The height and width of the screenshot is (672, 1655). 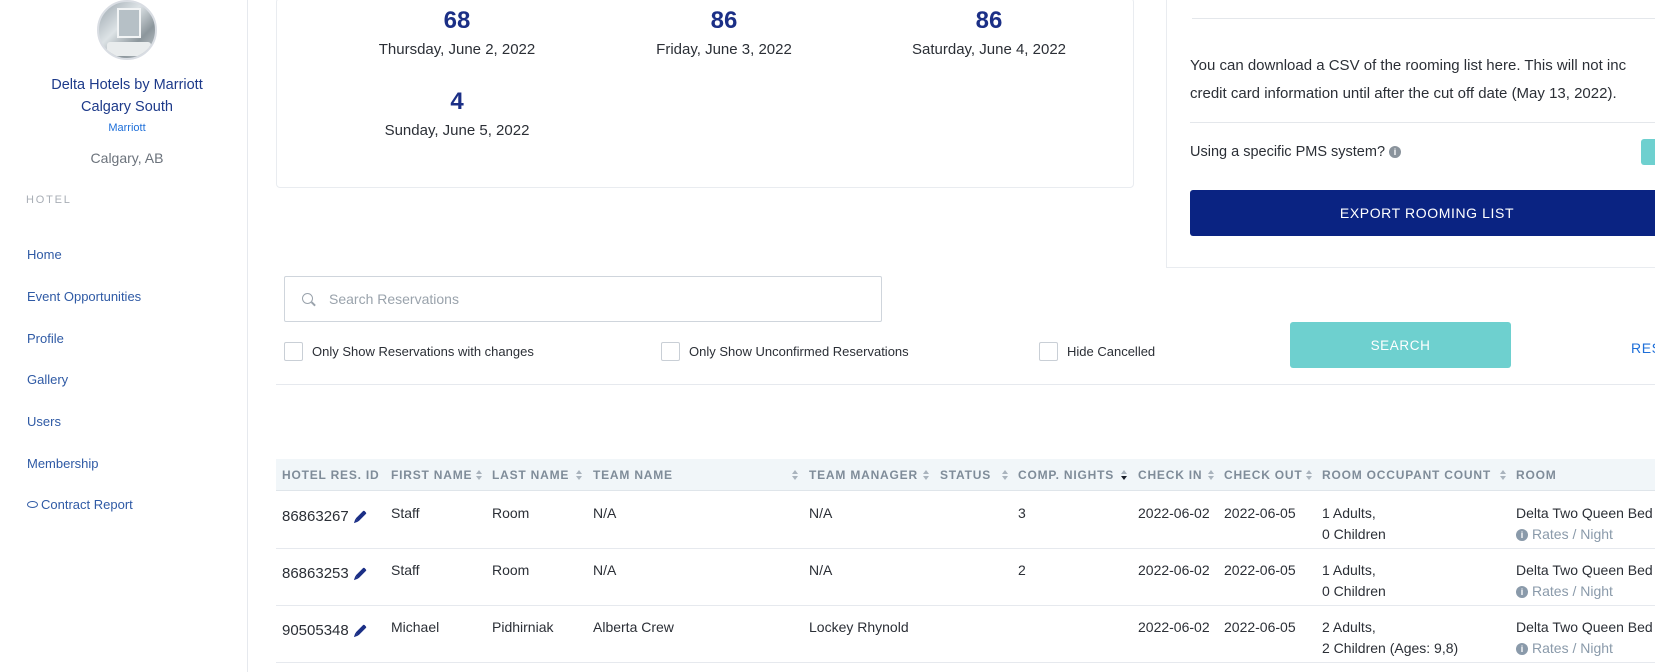 I want to click on stat-count: 86, so click(x=724, y=20).